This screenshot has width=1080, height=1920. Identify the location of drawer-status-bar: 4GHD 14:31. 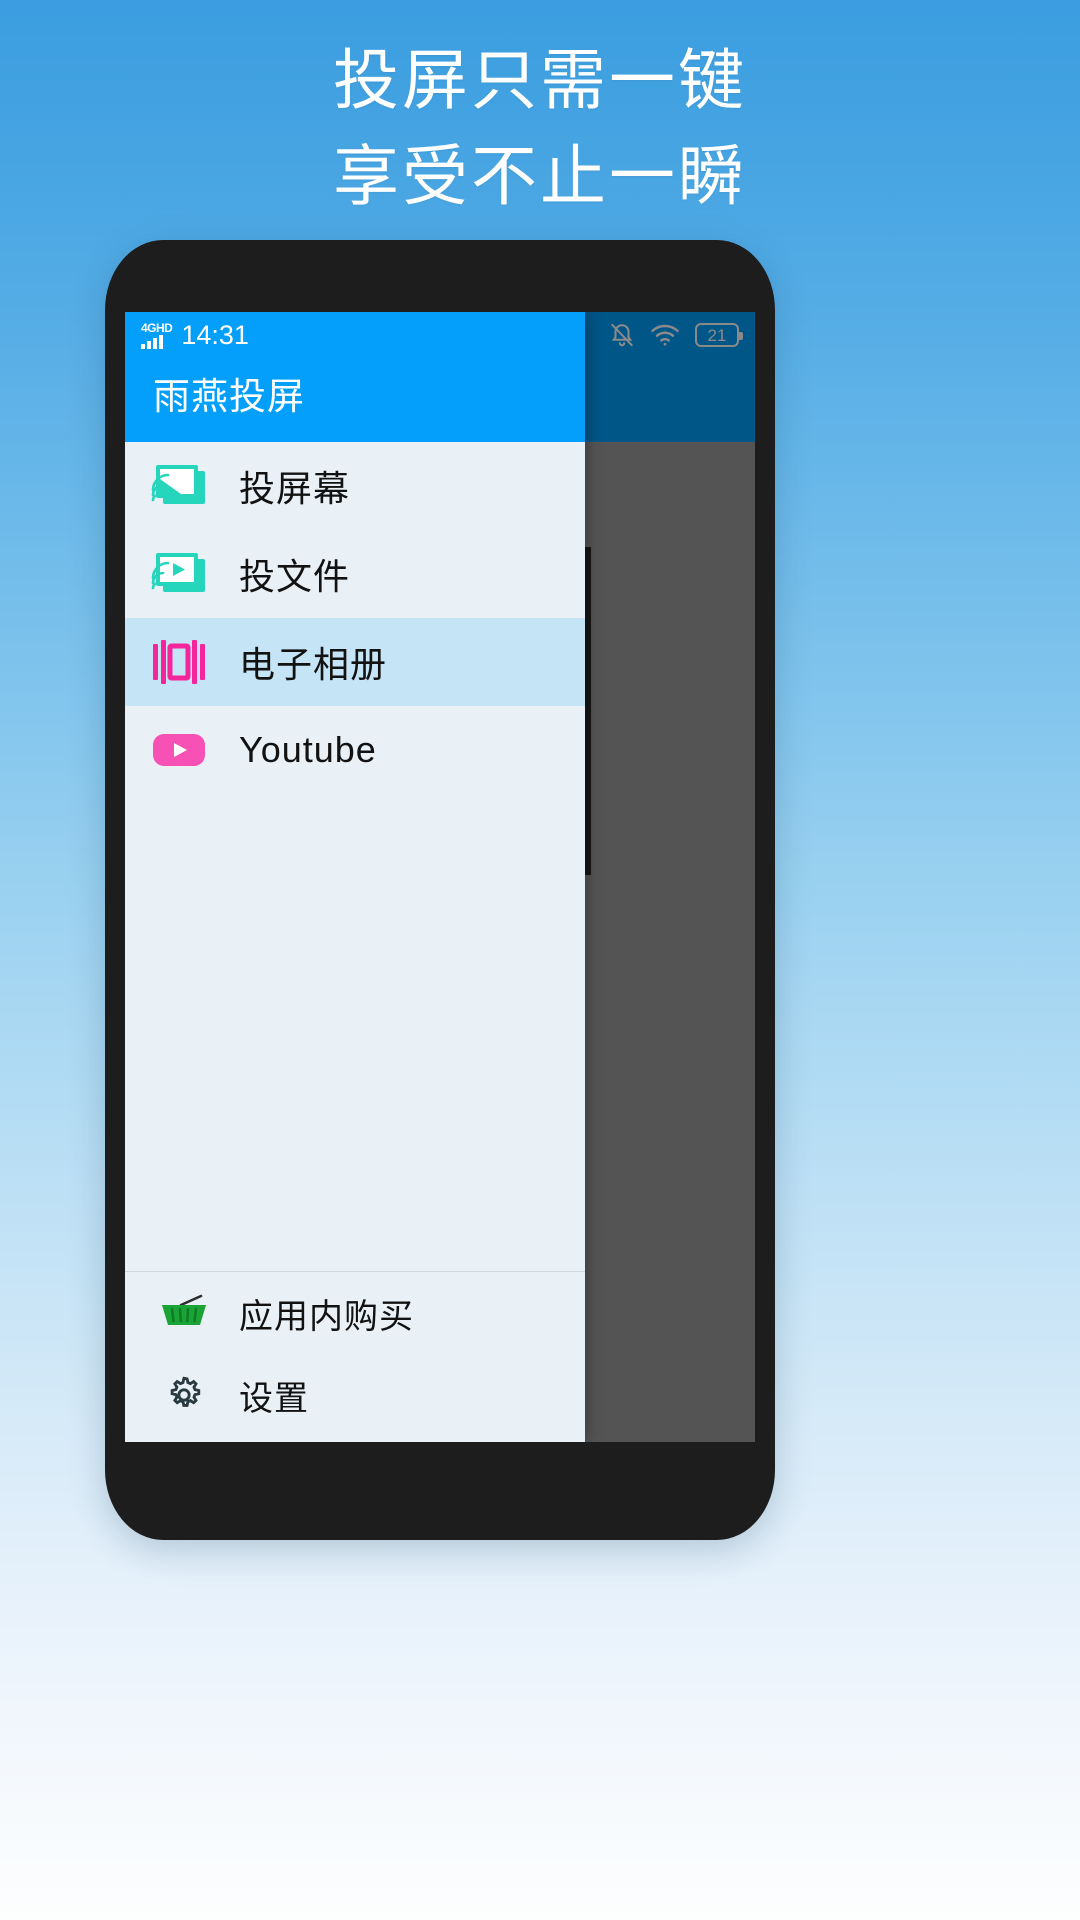
(355, 335).